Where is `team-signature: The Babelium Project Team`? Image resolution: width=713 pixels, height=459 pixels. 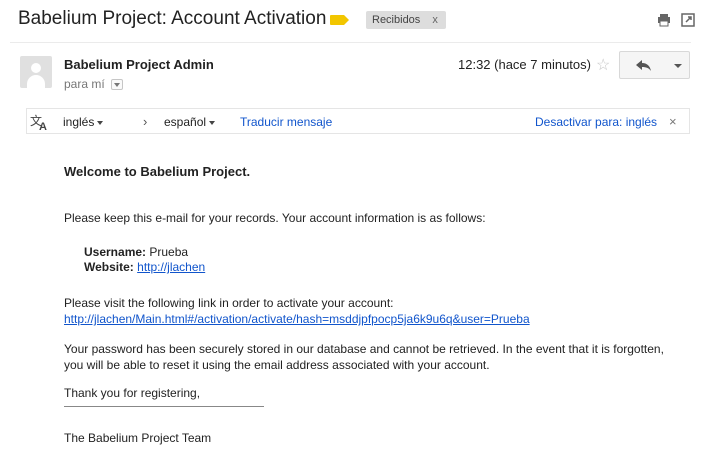
team-signature: The Babelium Project Team is located at coordinates (138, 438).